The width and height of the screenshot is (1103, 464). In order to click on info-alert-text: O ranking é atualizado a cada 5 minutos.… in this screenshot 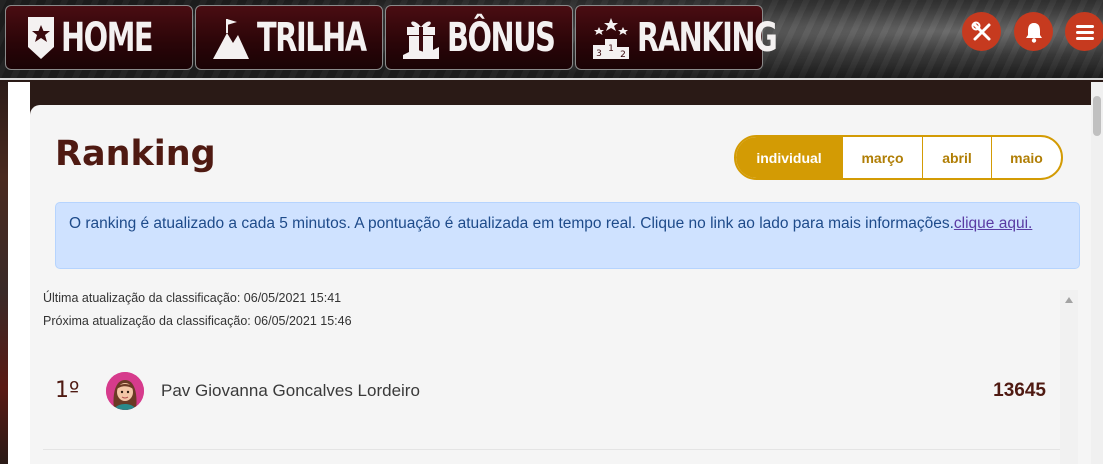, I will do `click(511, 223)`.